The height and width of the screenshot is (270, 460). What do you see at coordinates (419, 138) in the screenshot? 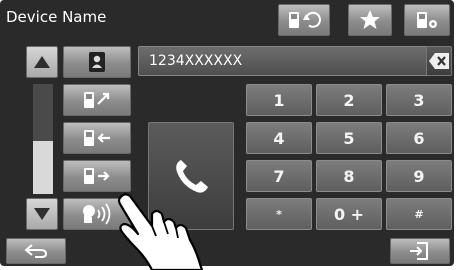
I see `keypad-key-6: 6` at bounding box center [419, 138].